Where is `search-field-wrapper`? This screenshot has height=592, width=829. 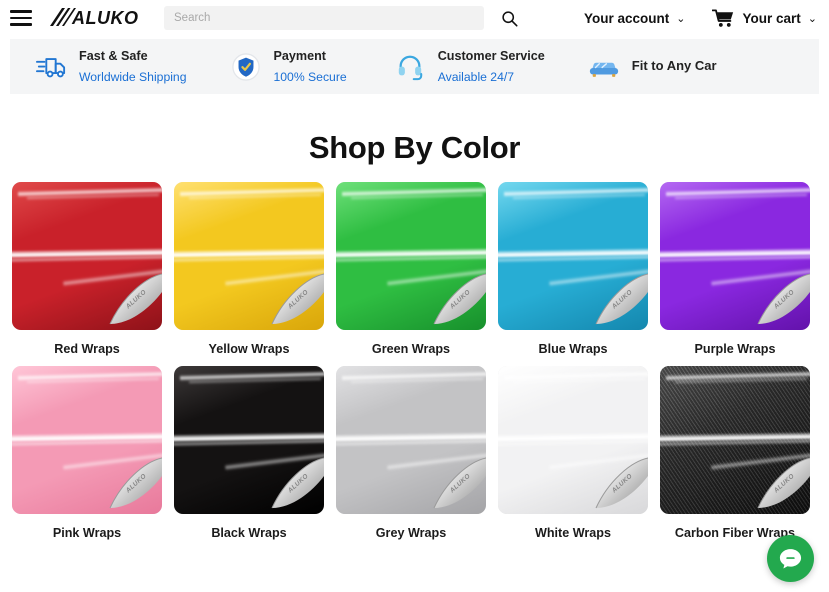 search-field-wrapper is located at coordinates (324, 18).